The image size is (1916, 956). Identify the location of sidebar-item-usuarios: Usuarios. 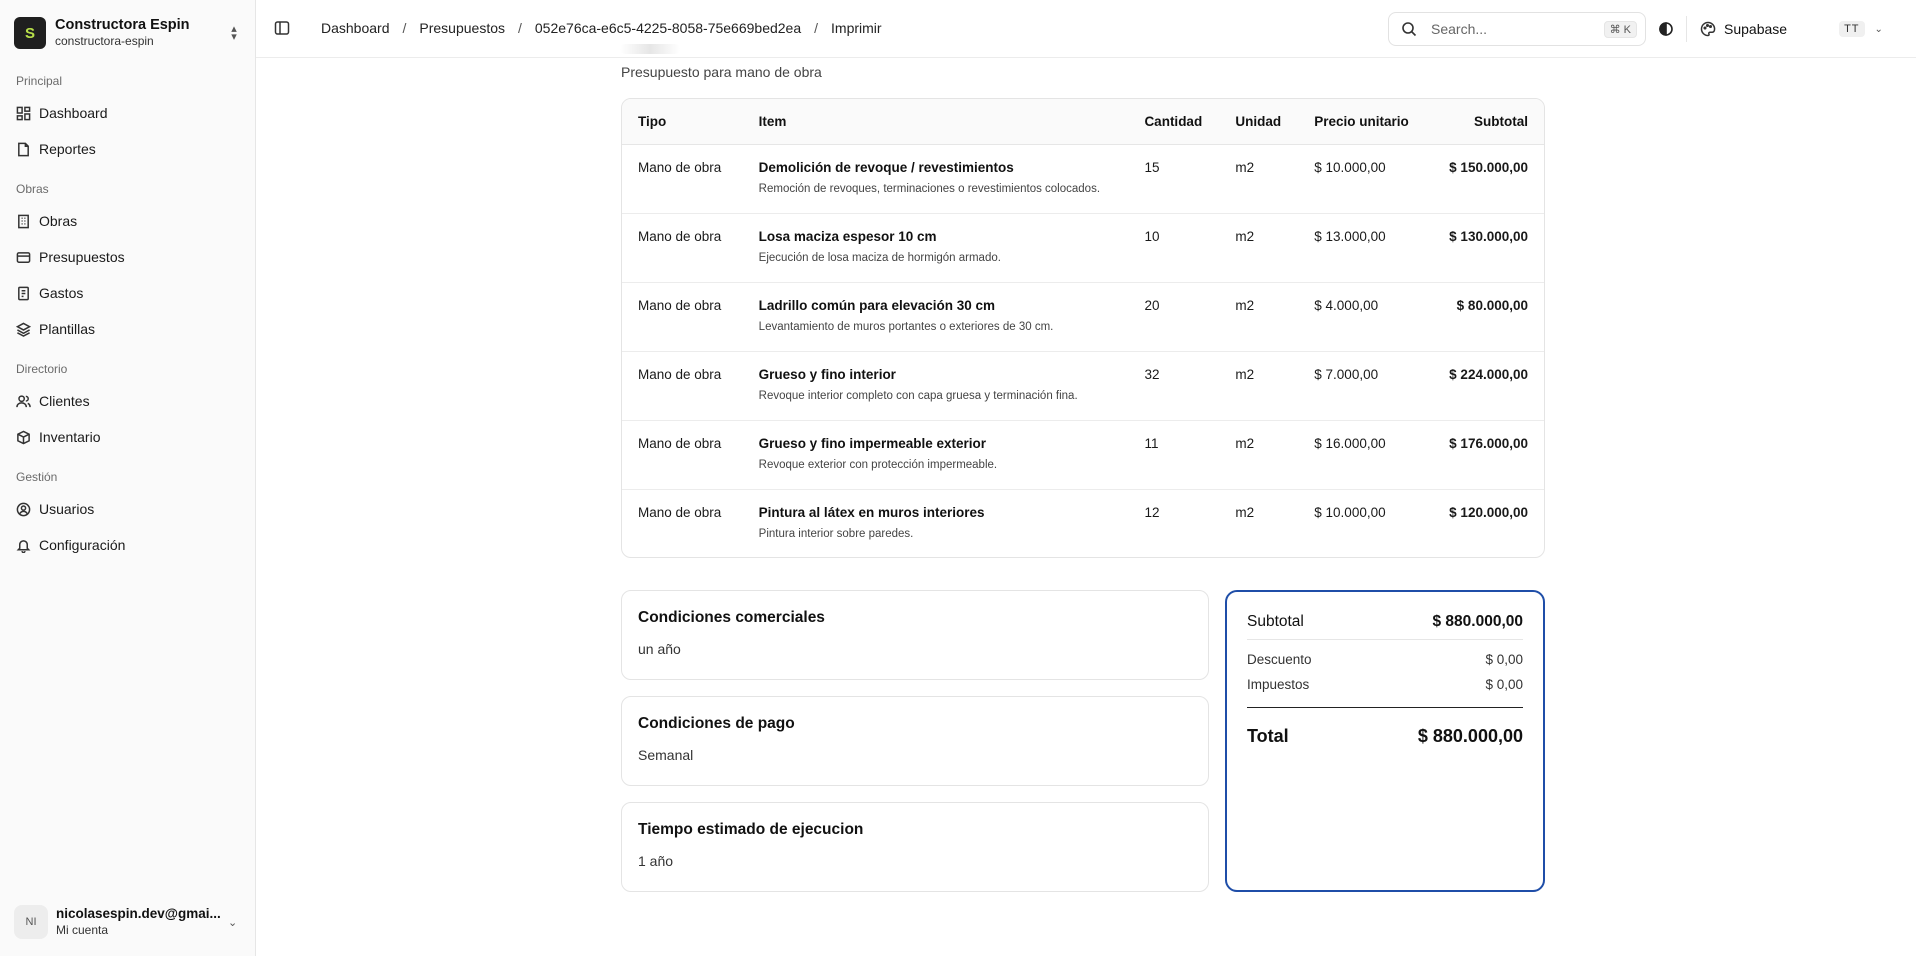
(128, 509).